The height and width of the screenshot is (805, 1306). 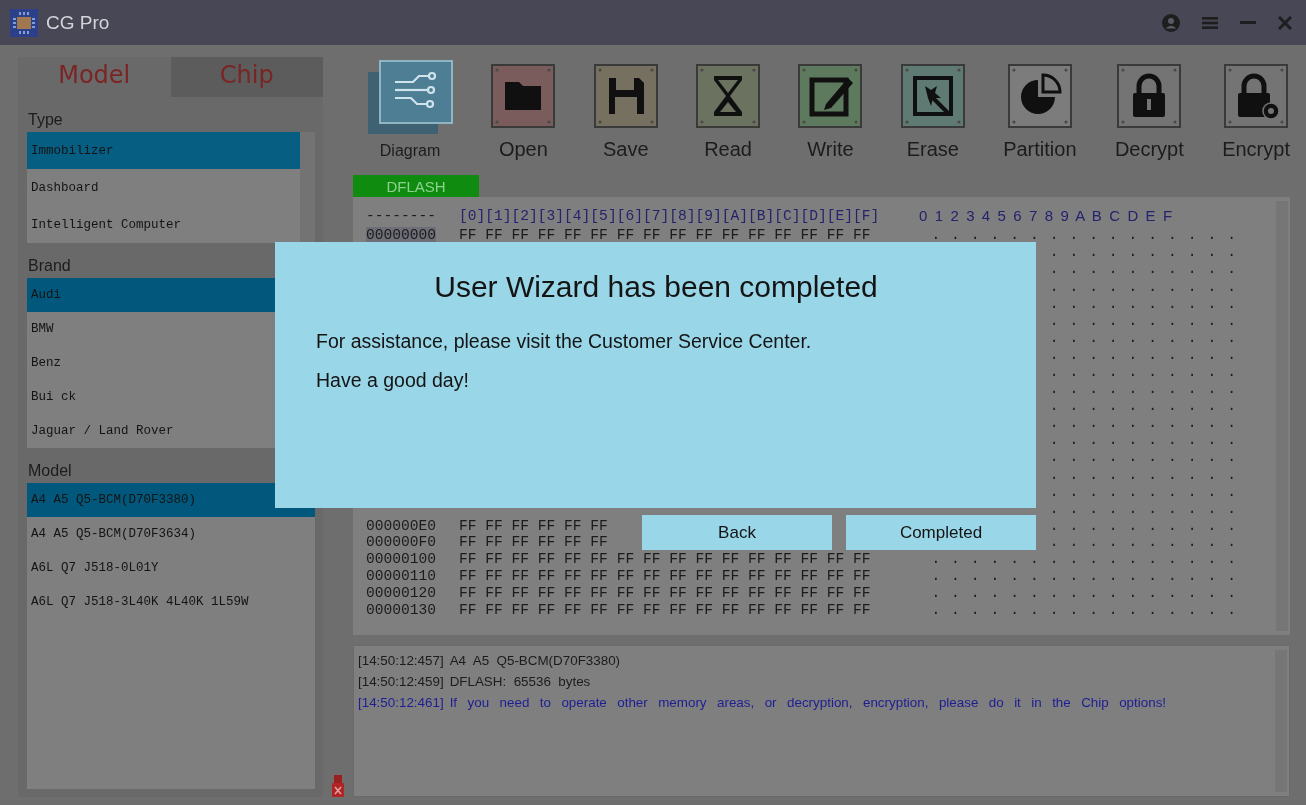 I want to click on address-cell: 00000100, so click(x=401, y=559).